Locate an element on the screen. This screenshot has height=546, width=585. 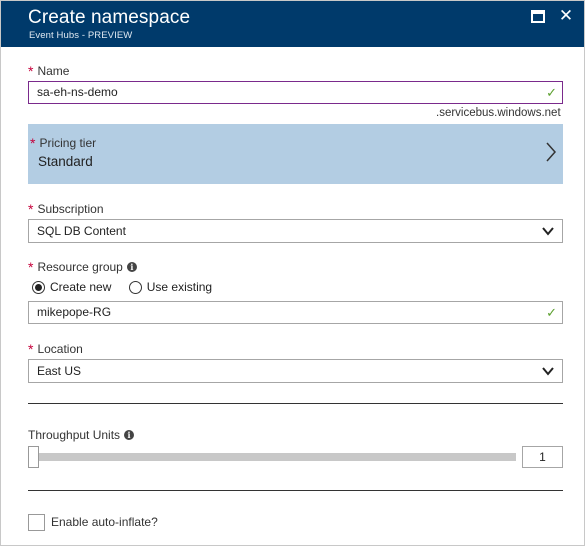
blade-subtitle: Event Hubs - PREVIEW is located at coordinates (81, 35).